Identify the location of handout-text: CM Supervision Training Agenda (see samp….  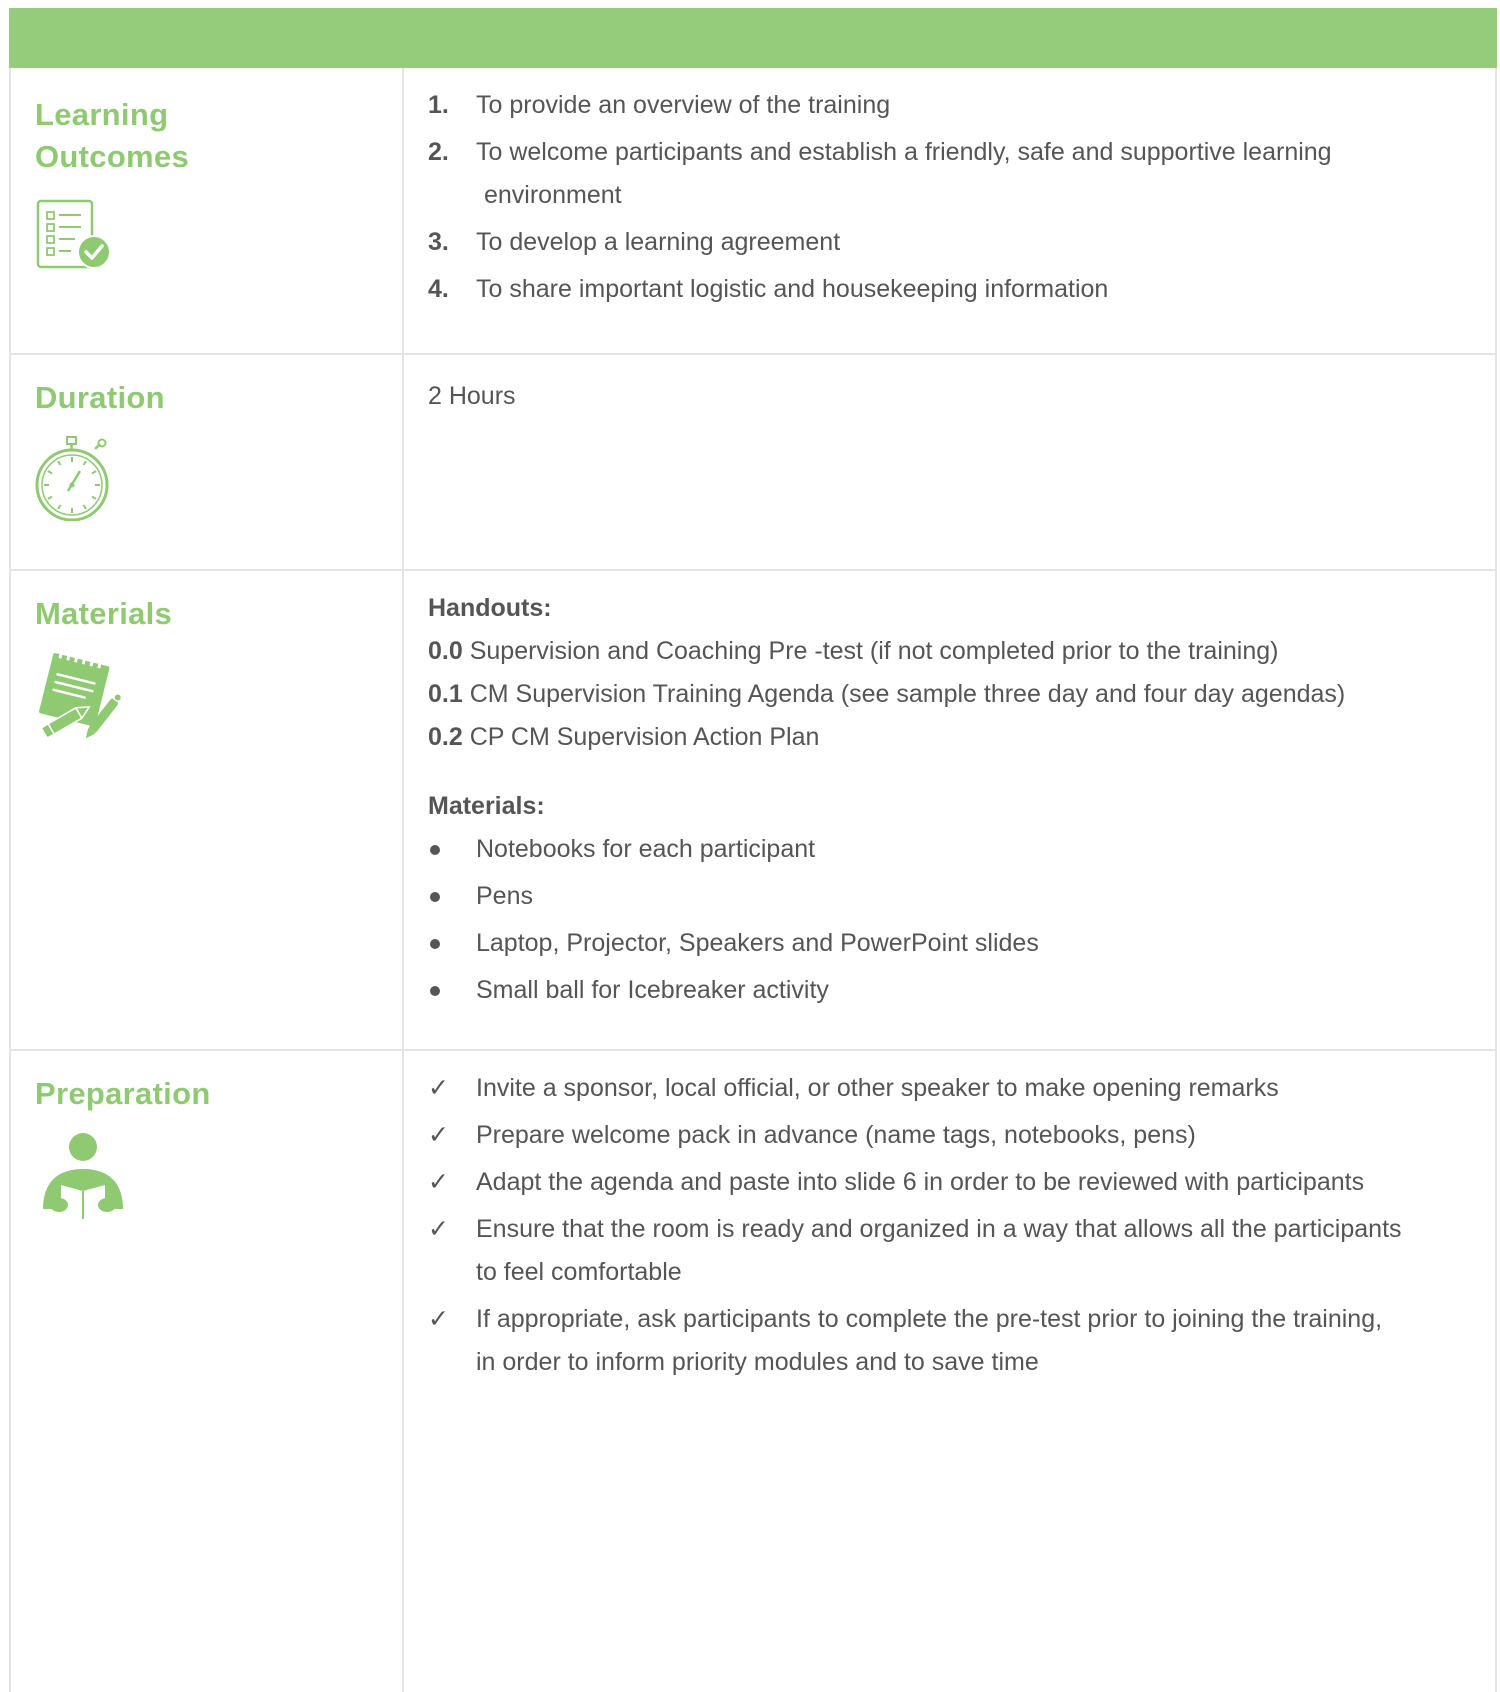
(904, 694).